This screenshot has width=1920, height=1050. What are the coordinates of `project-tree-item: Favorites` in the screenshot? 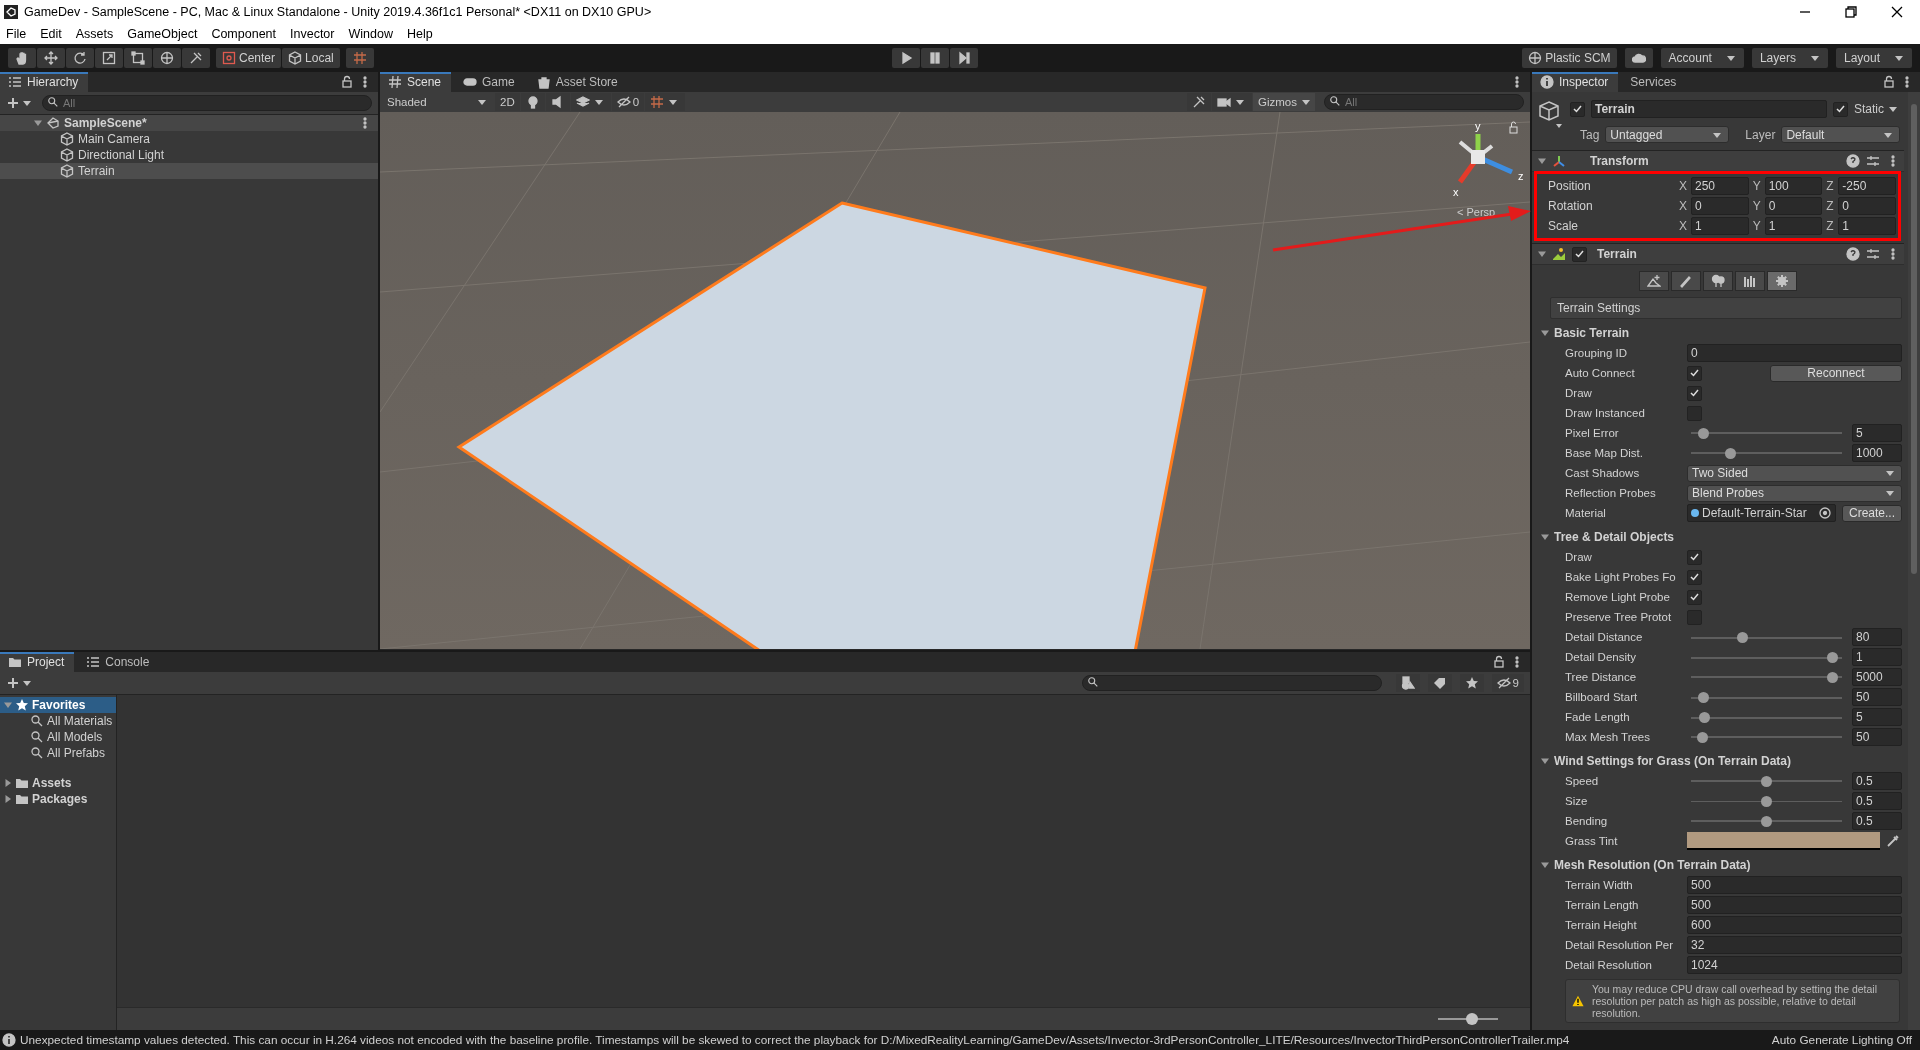 It's located at (58, 705).